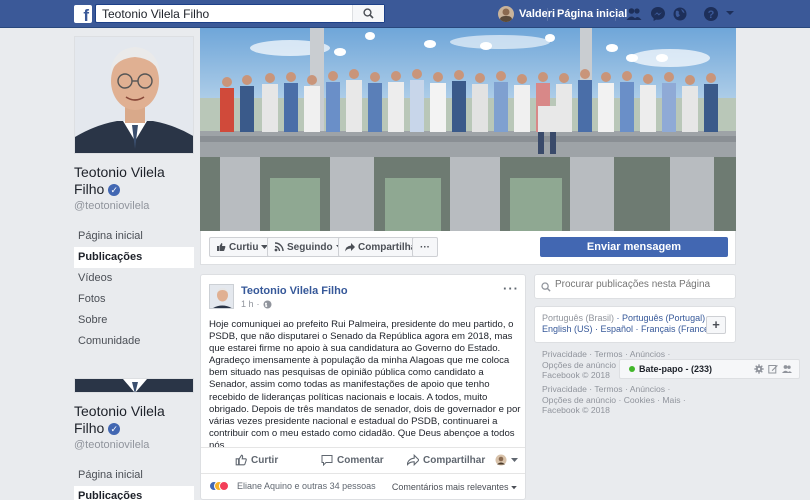 This screenshot has width=810, height=500. Describe the element at coordinates (546, 287) in the screenshot. I see `search-icon` at that location.